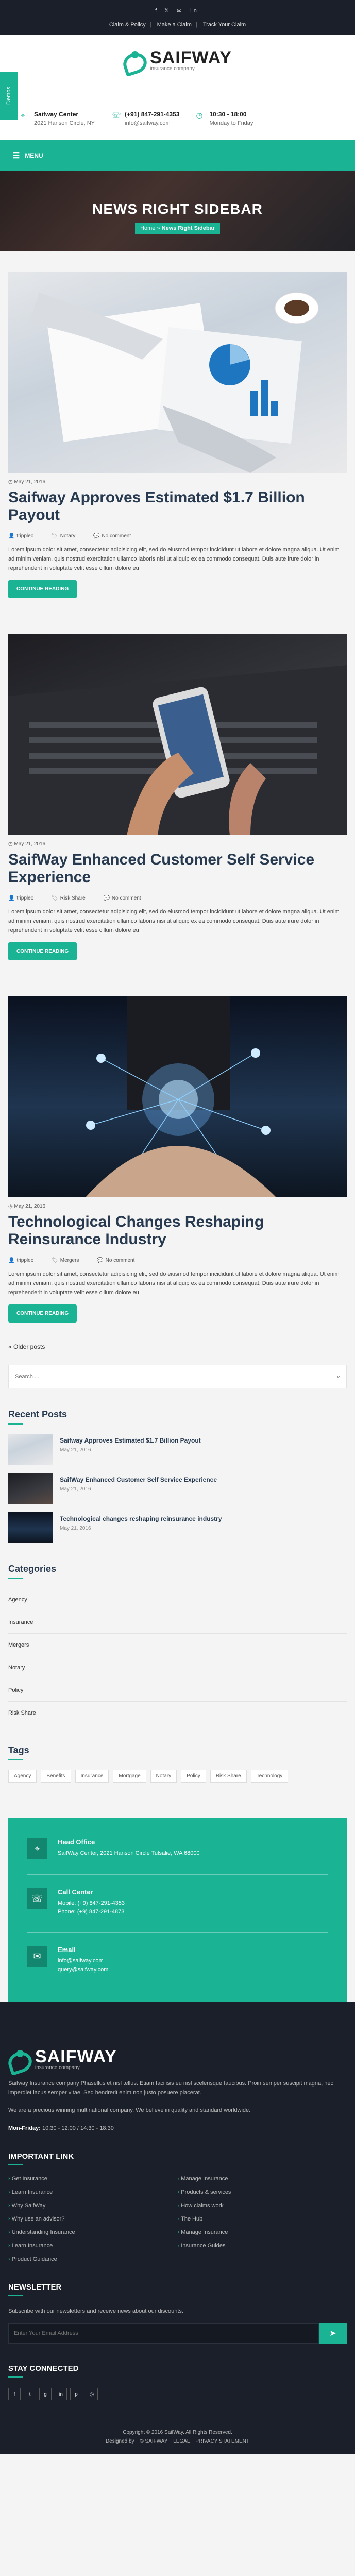  I want to click on designer-link: © SAIFWAY, so click(153, 2441).